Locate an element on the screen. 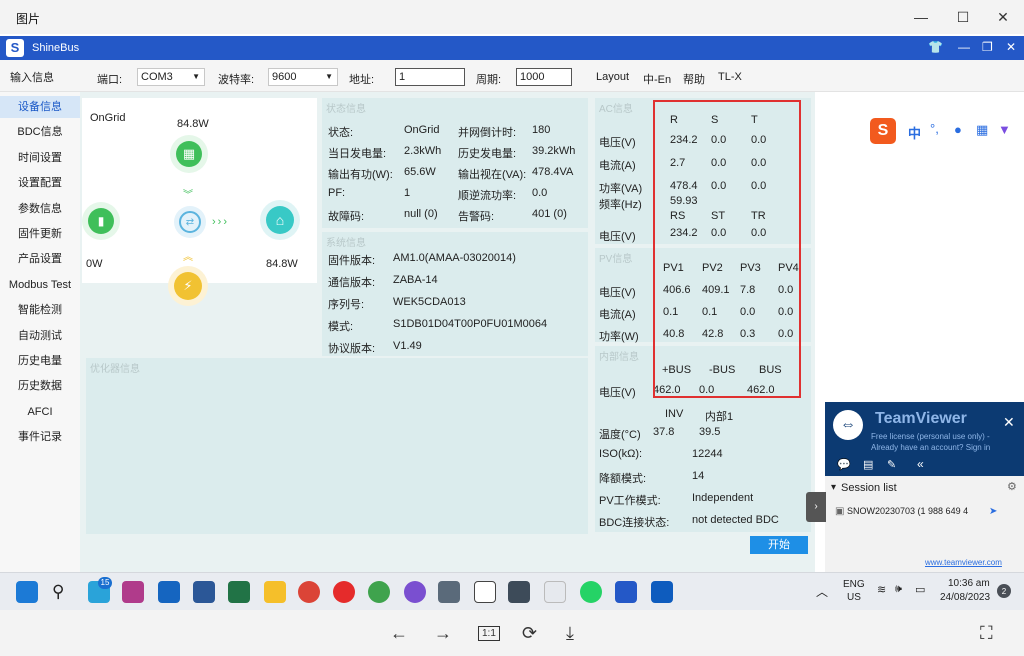  opera-icon is located at coordinates (344, 592).